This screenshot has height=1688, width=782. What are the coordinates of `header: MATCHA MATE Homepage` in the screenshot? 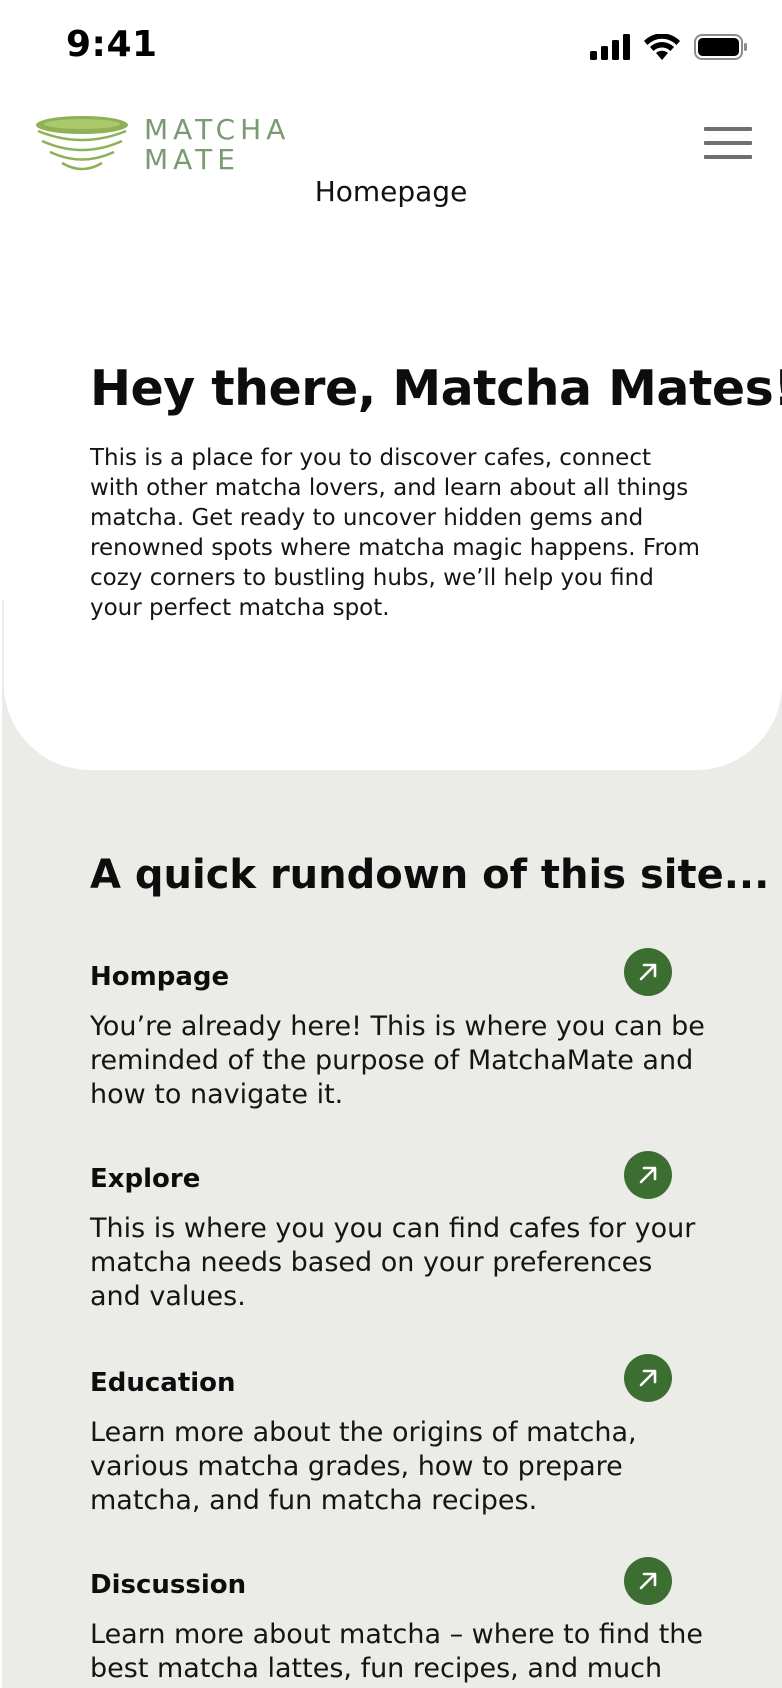 It's located at (391, 160).